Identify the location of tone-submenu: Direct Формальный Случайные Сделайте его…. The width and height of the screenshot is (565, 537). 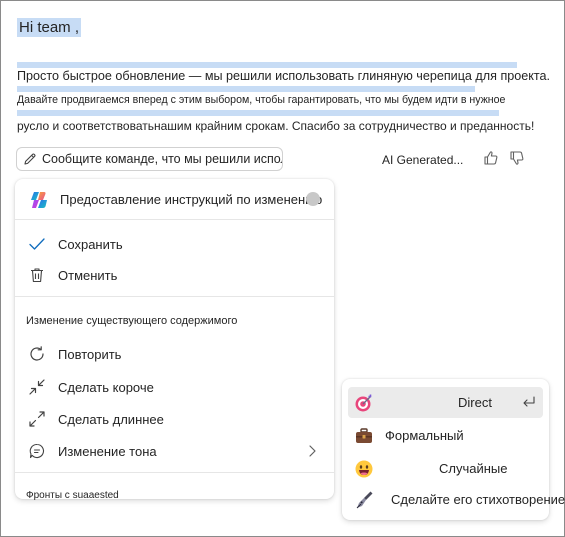
(453, 449).